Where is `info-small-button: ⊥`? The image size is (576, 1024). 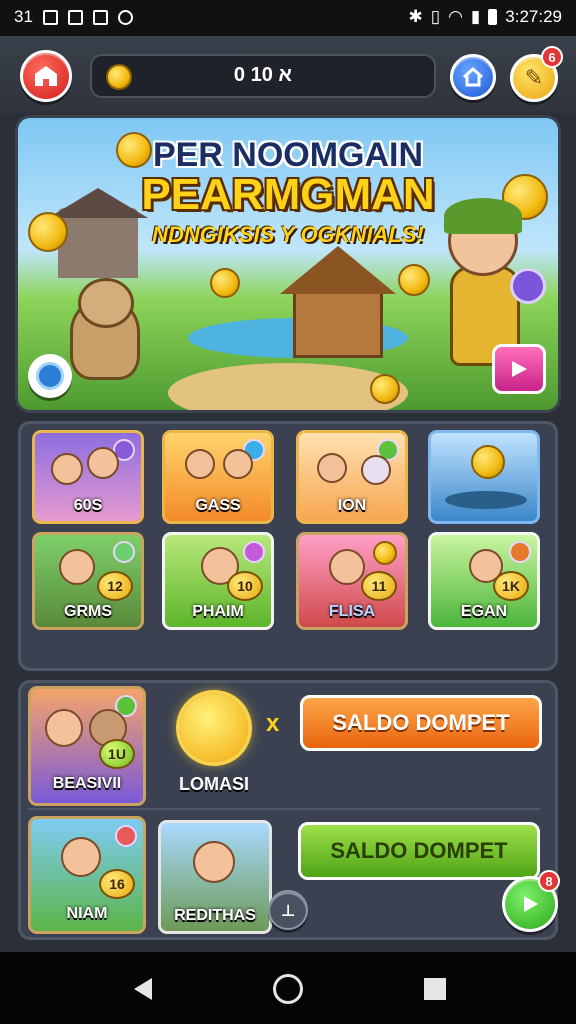
info-small-button: ⊥ is located at coordinates (288, 910).